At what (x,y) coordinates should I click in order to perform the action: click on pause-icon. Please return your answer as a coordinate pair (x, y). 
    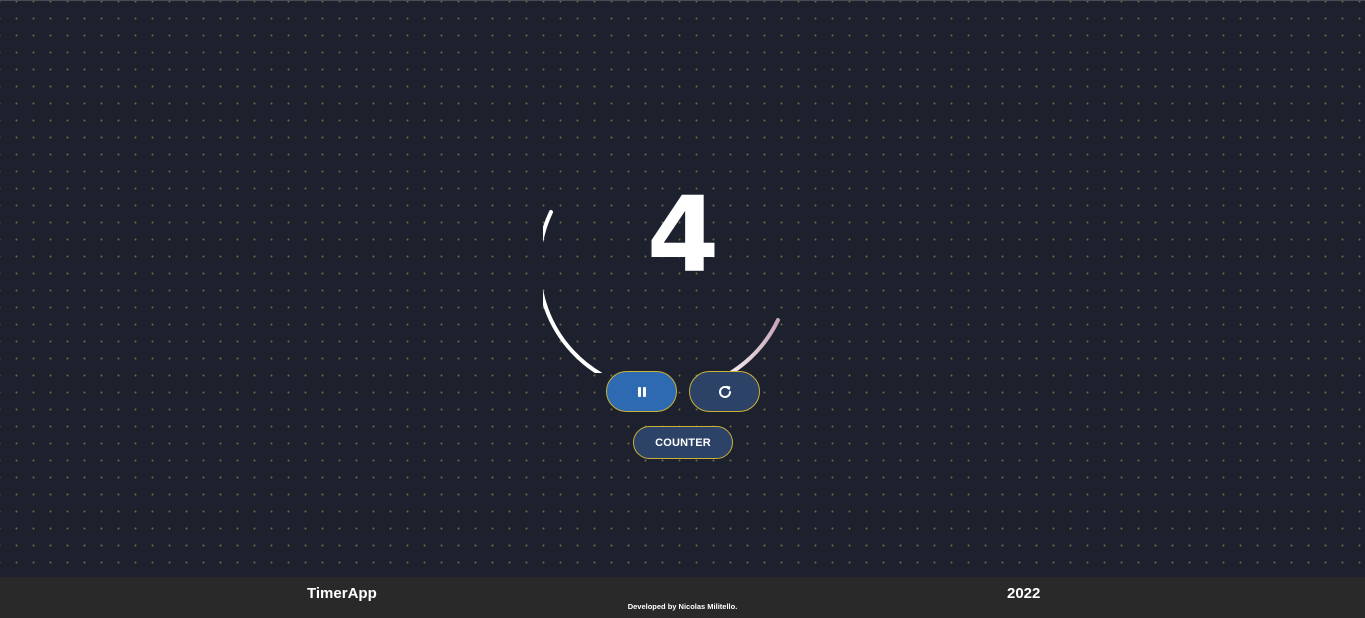
    Looking at the image, I should click on (641, 391).